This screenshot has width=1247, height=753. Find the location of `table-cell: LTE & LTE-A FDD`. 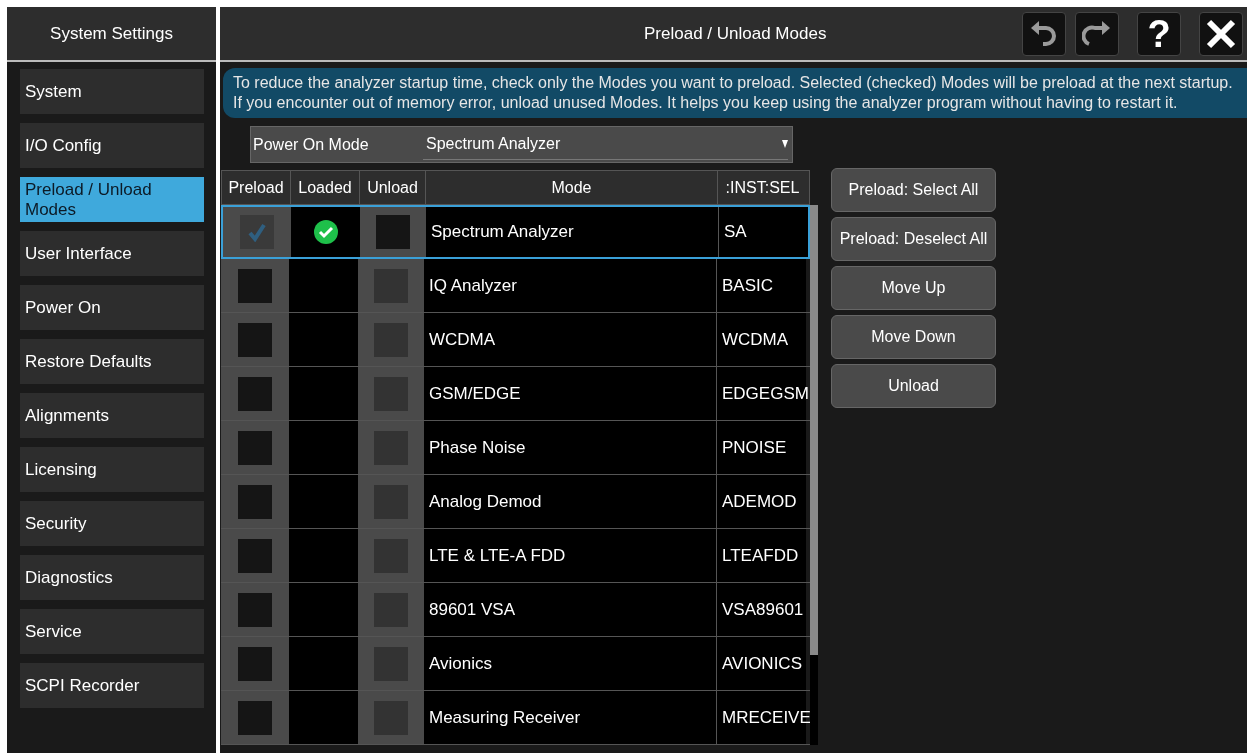

table-cell: LTE & LTE-A FDD is located at coordinates (570, 555).